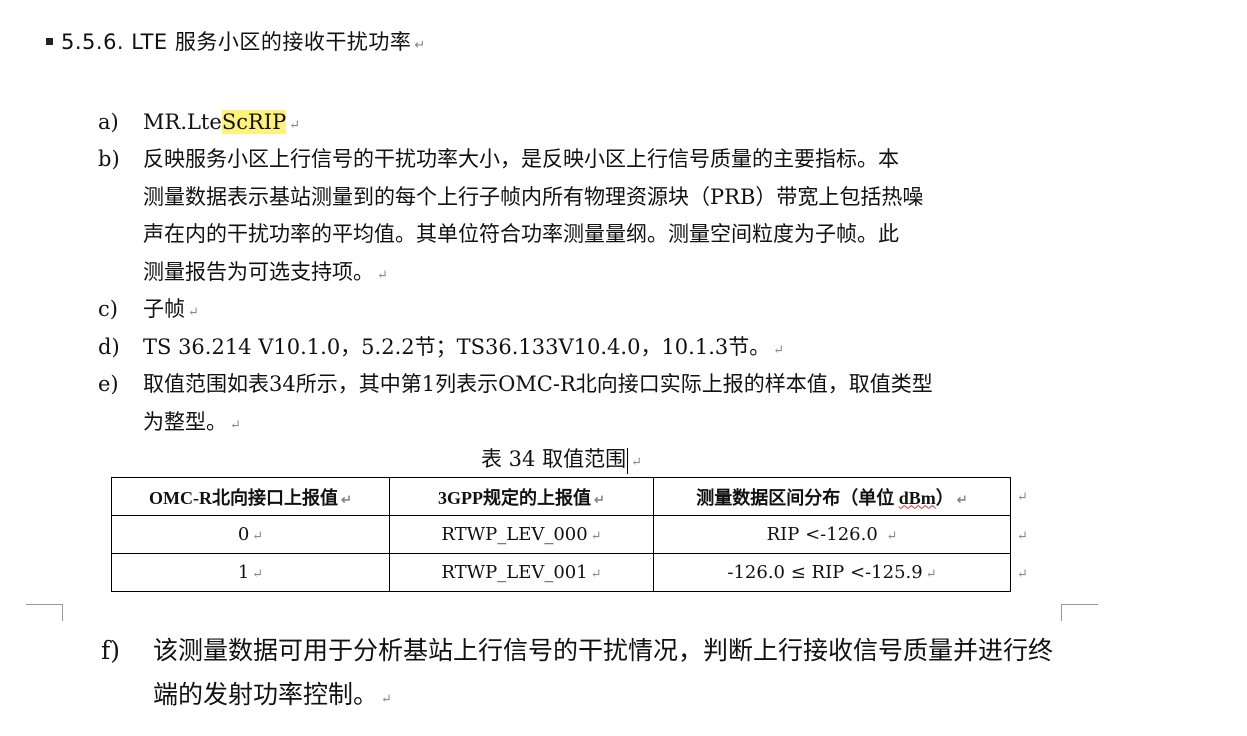 This screenshot has width=1247, height=736. Describe the element at coordinates (832, 496) in the screenshot. I see `table-header-cell: 测量数据区间分布（单位 dBm） ↵` at that location.